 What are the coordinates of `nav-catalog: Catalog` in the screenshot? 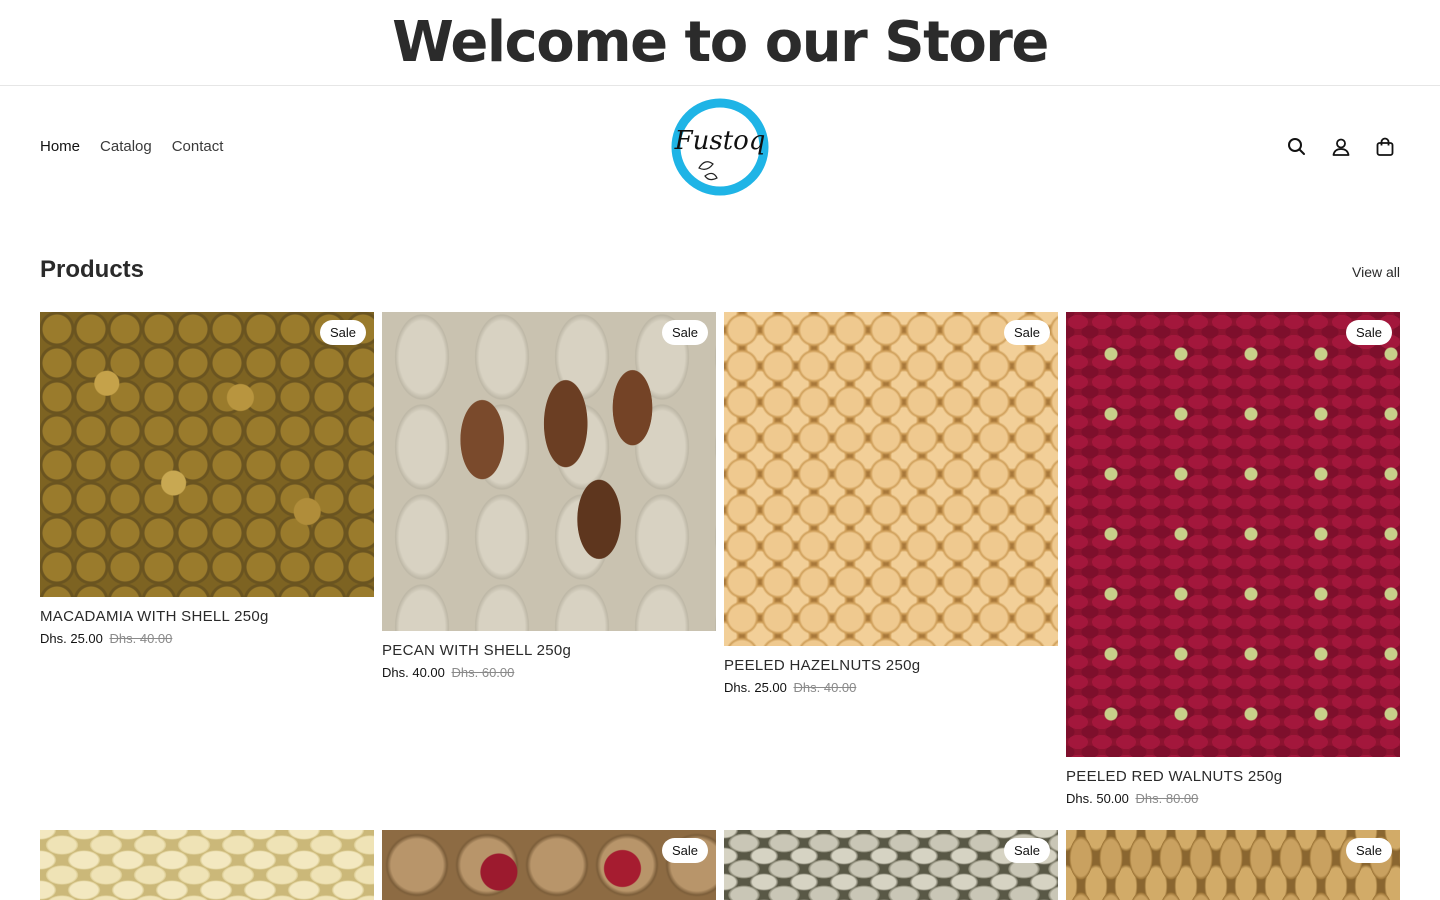 It's located at (126, 146).